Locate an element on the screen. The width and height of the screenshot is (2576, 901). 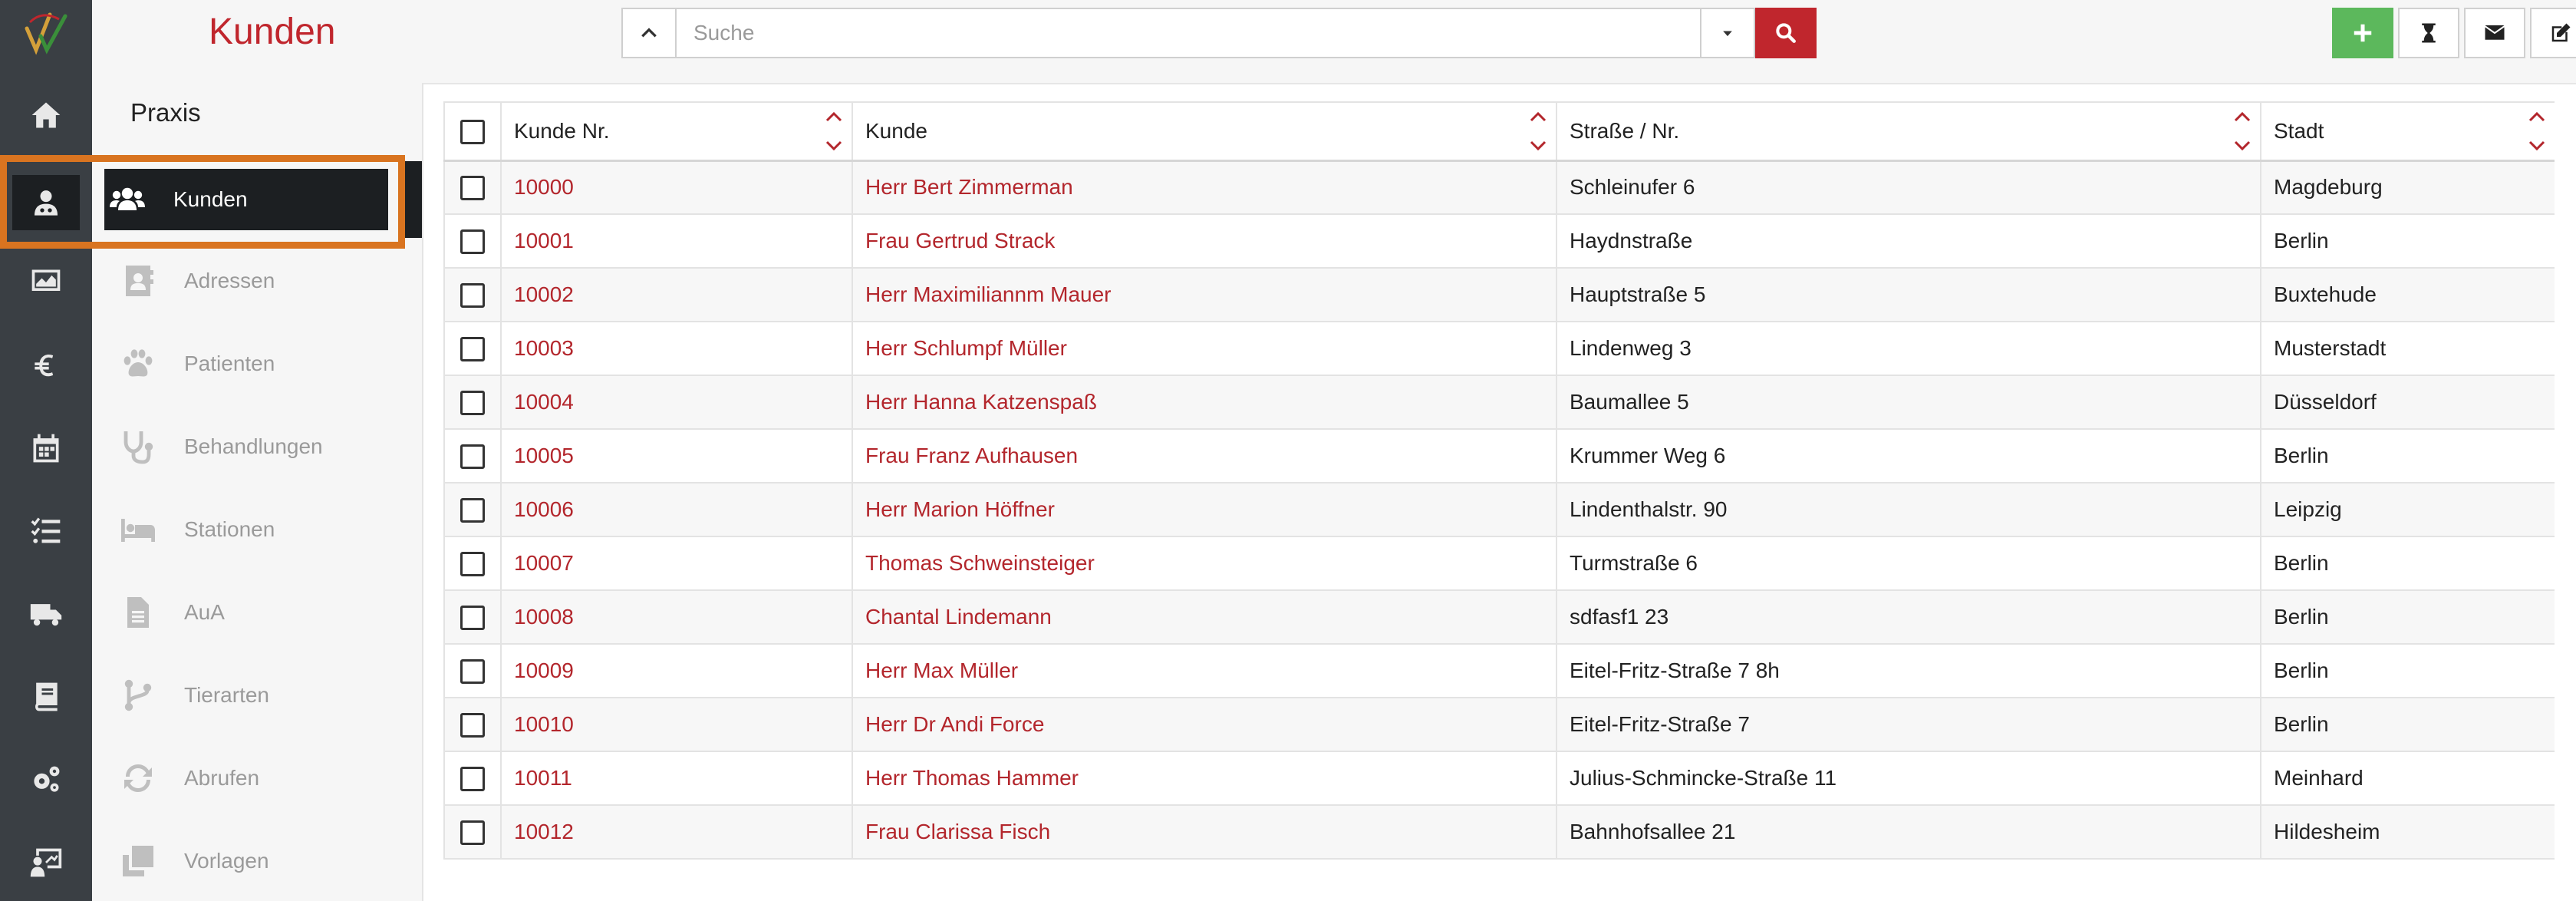
customer-name-link: Herr Thomas Hammer is located at coordinates (972, 778).